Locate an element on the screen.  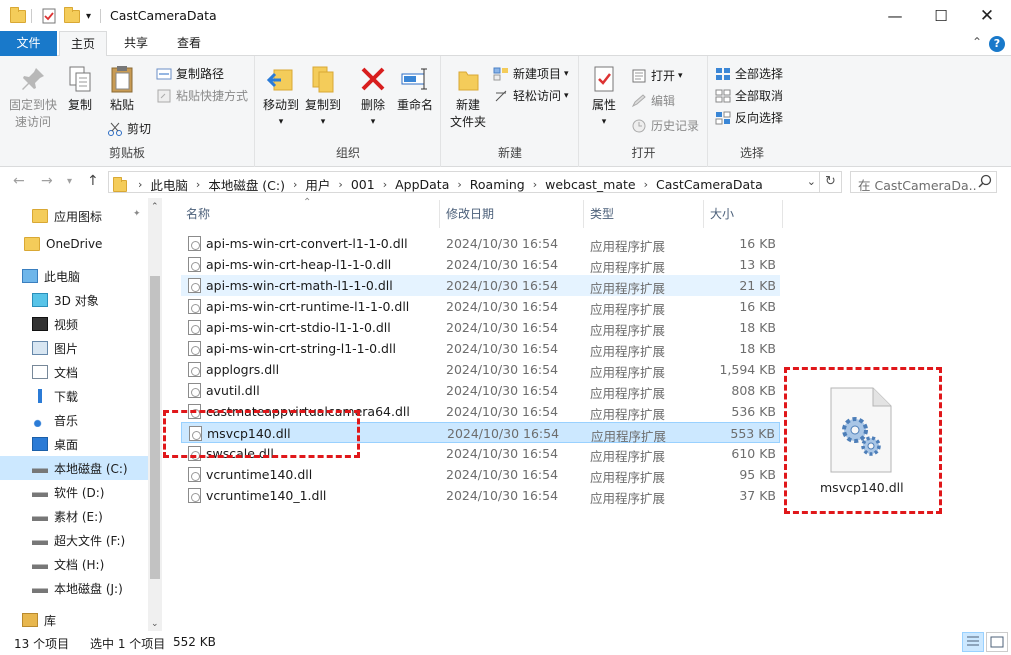
nav-item: 应用图标 ✦ is located at coordinates (74, 216).